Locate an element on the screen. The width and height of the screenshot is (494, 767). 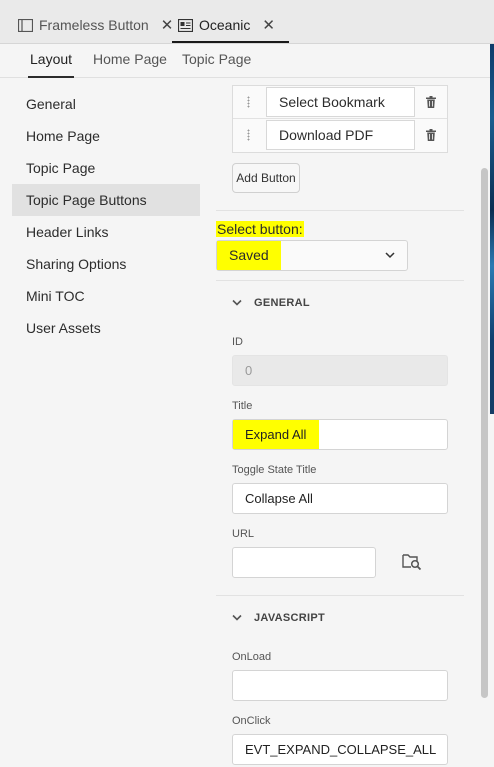
title-label: Title is located at coordinates (242, 406).